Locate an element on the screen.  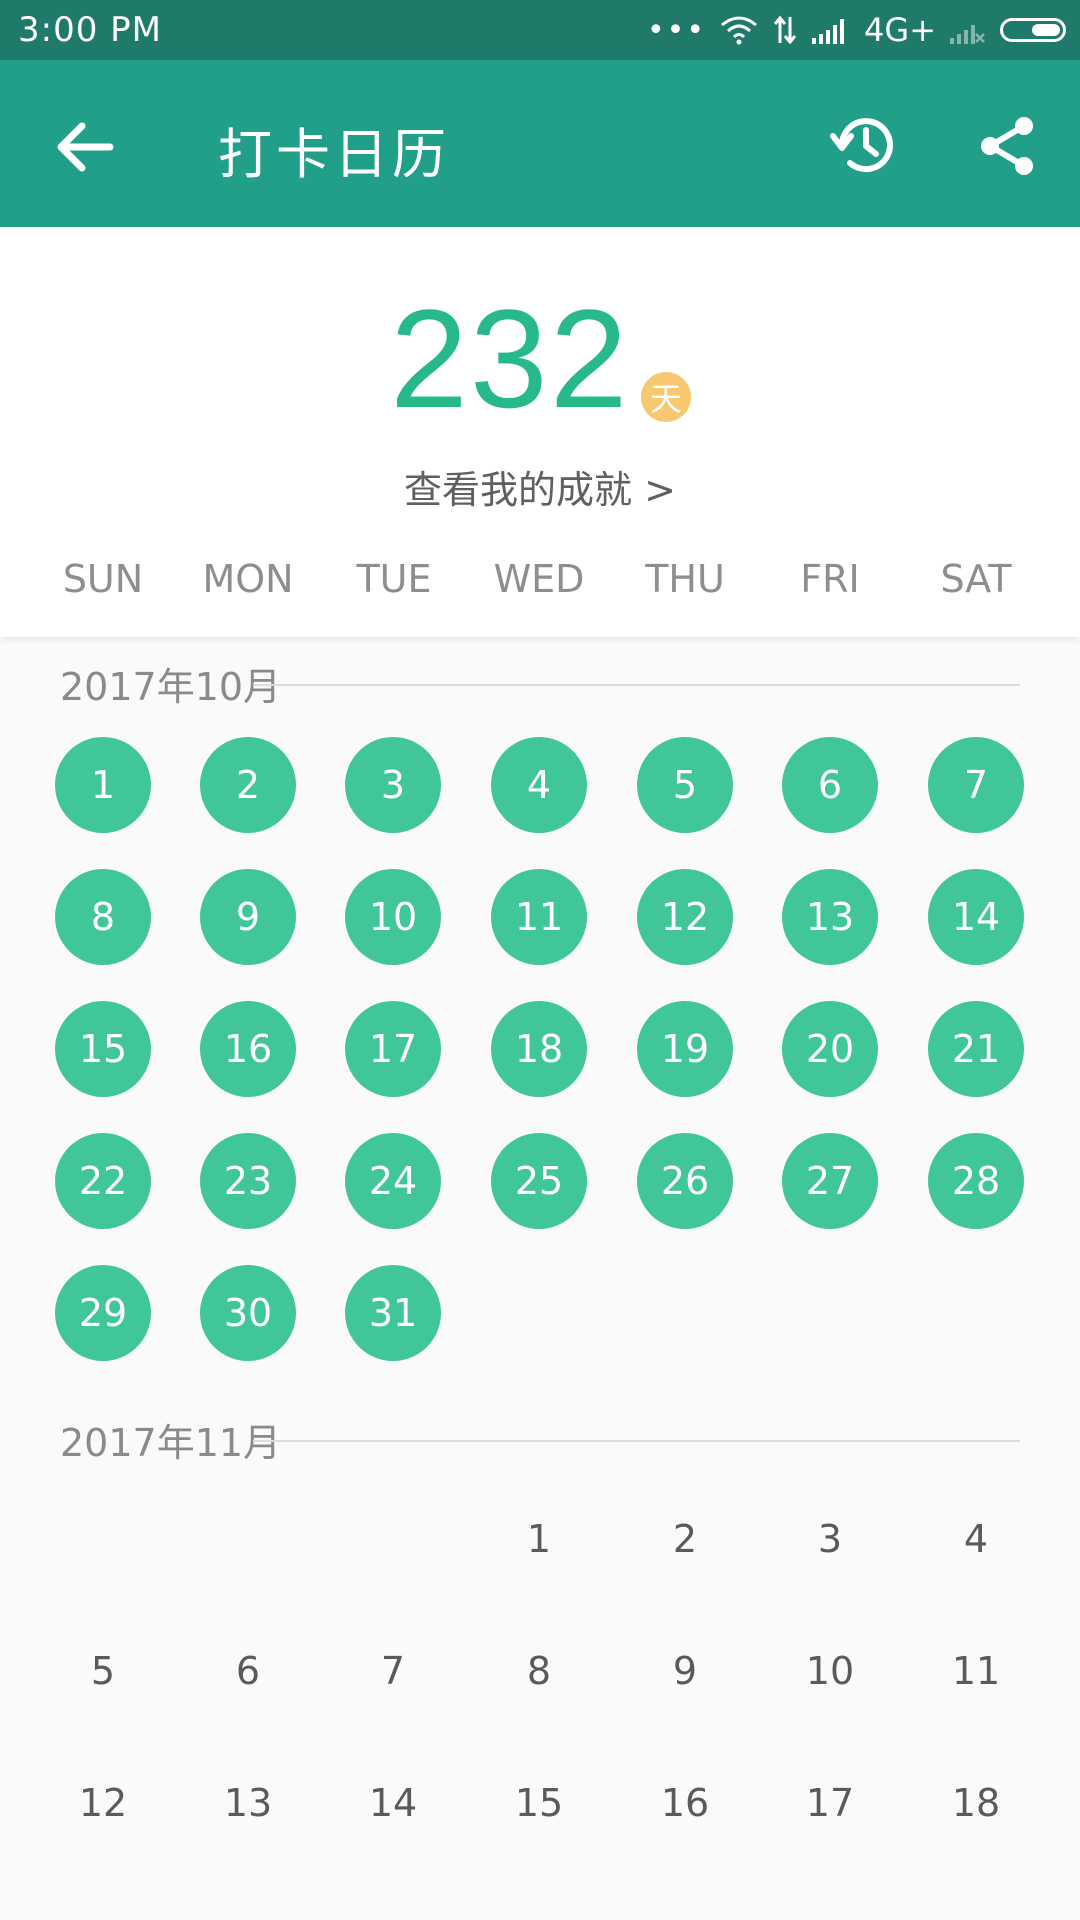
calendar-day-checked: 31 is located at coordinates (393, 1313).